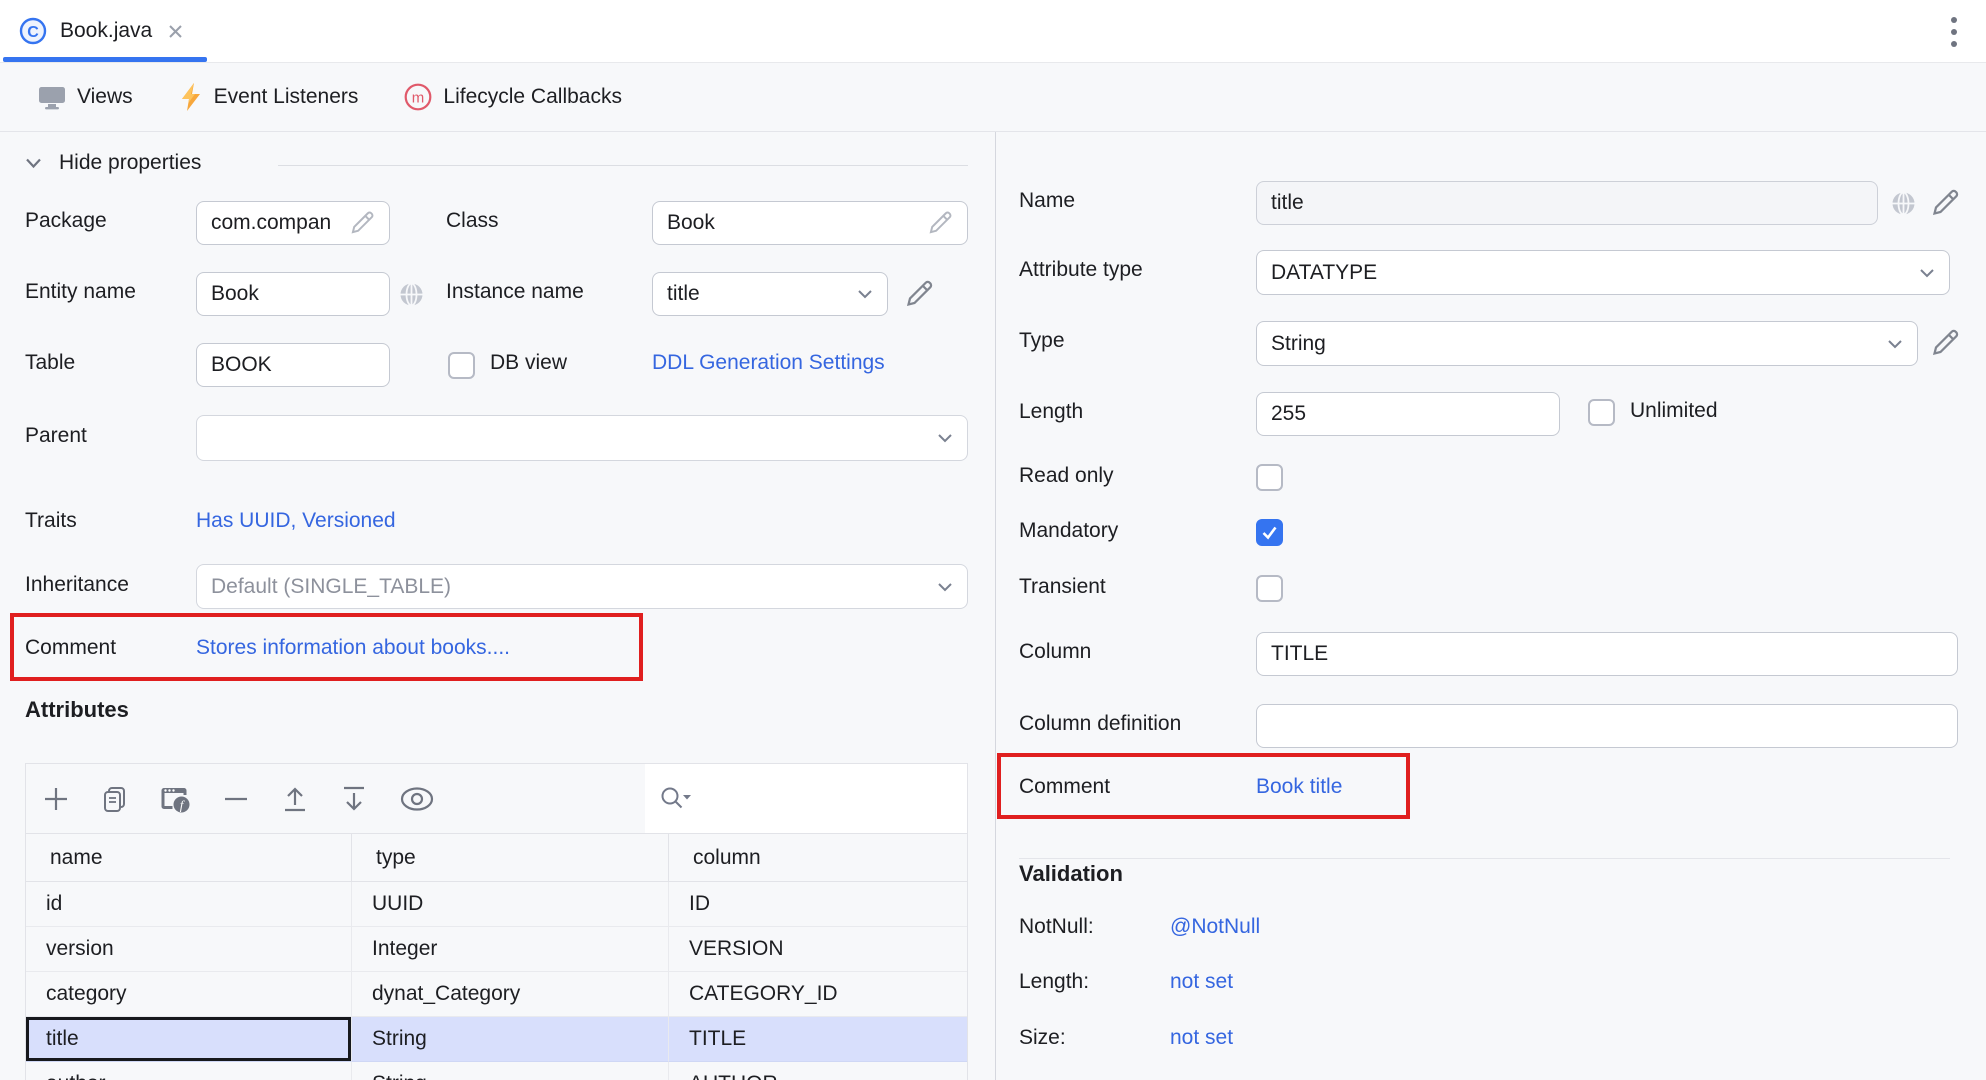 This screenshot has height=1080, width=1986. What do you see at coordinates (1287, 202) in the screenshot?
I see `name-value: title` at bounding box center [1287, 202].